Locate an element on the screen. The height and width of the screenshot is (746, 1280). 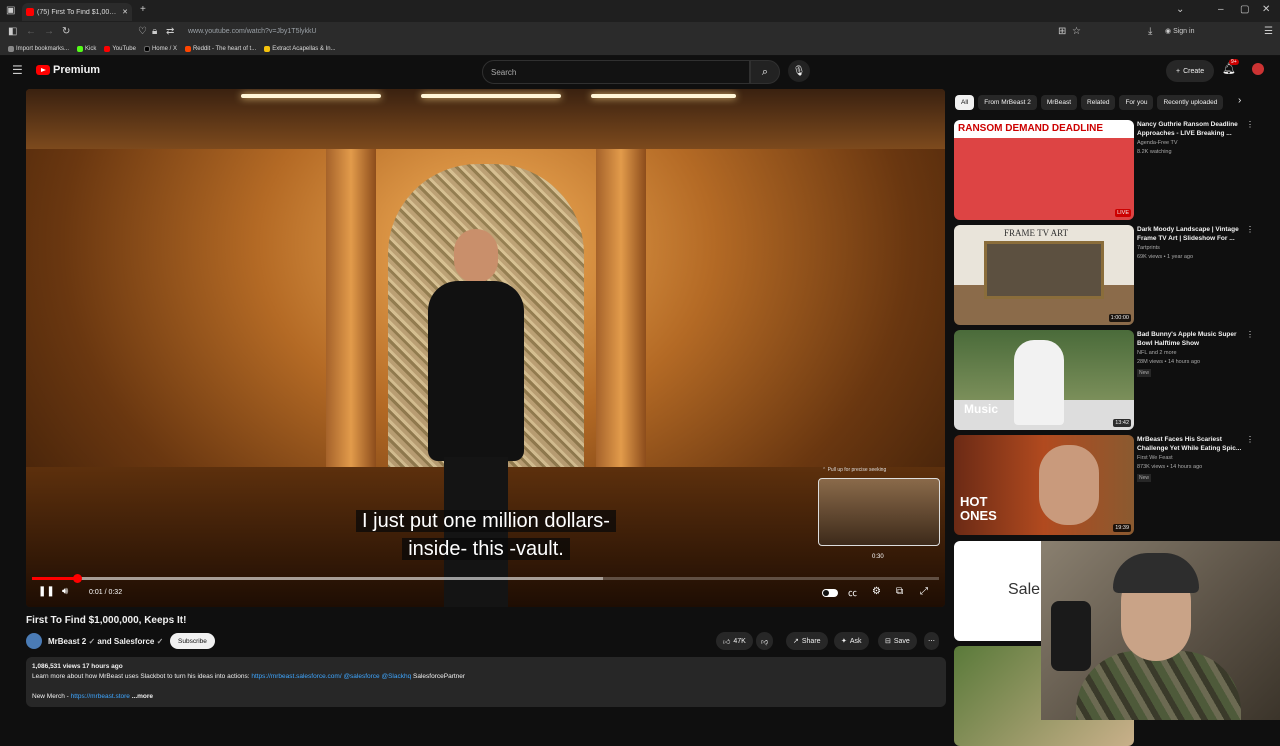
bookmark-item: Home / X is located at coordinates (160, 48).